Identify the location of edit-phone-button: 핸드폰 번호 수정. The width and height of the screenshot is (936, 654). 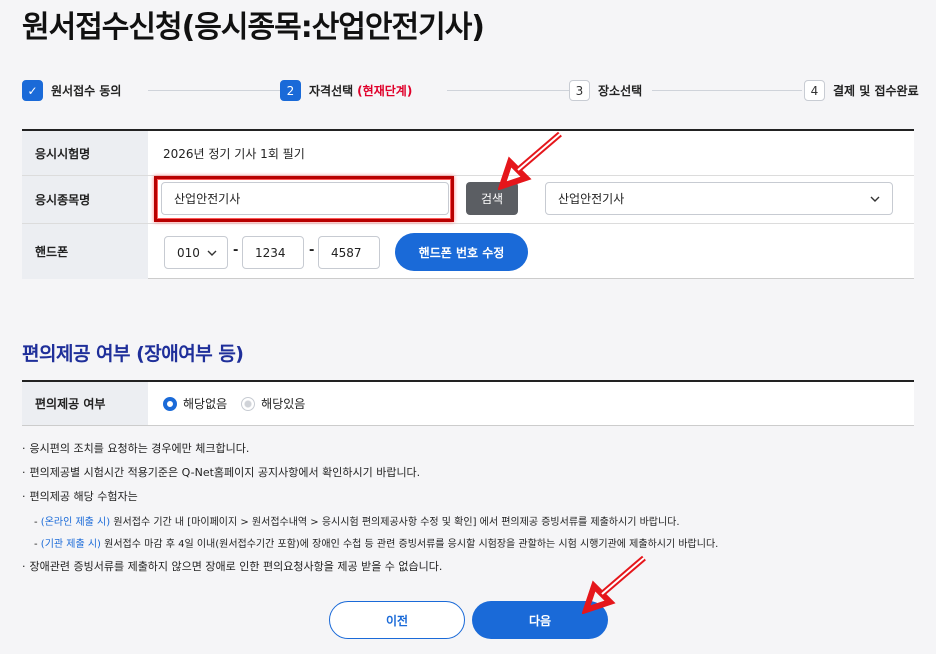
(461, 252).